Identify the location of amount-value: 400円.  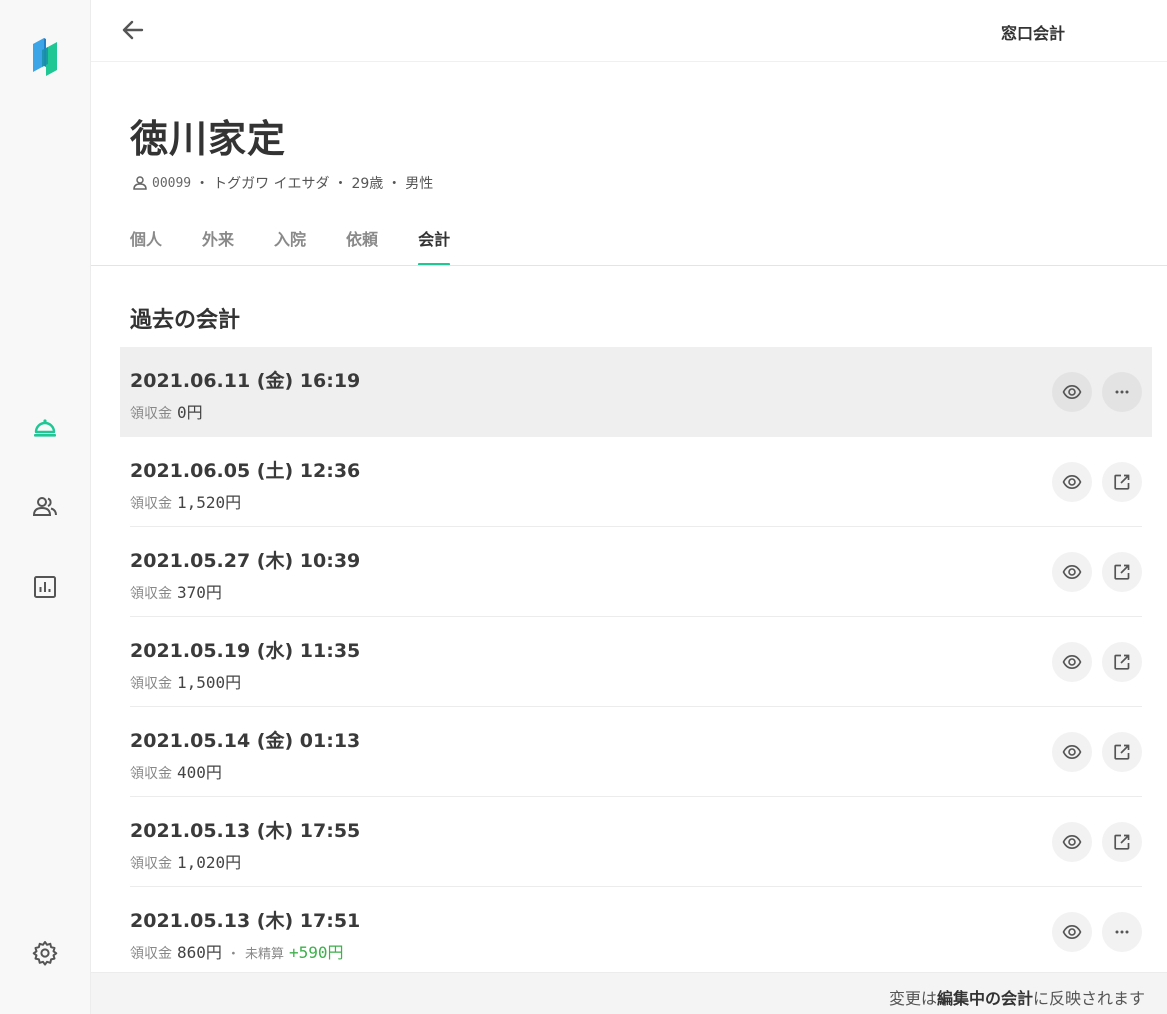
(199, 772).